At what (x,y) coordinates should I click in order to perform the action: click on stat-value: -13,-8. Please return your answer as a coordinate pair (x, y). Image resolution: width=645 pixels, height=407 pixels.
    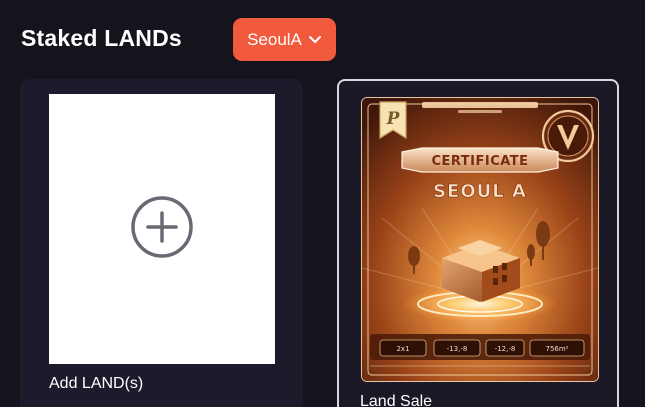
    Looking at the image, I should click on (457, 349).